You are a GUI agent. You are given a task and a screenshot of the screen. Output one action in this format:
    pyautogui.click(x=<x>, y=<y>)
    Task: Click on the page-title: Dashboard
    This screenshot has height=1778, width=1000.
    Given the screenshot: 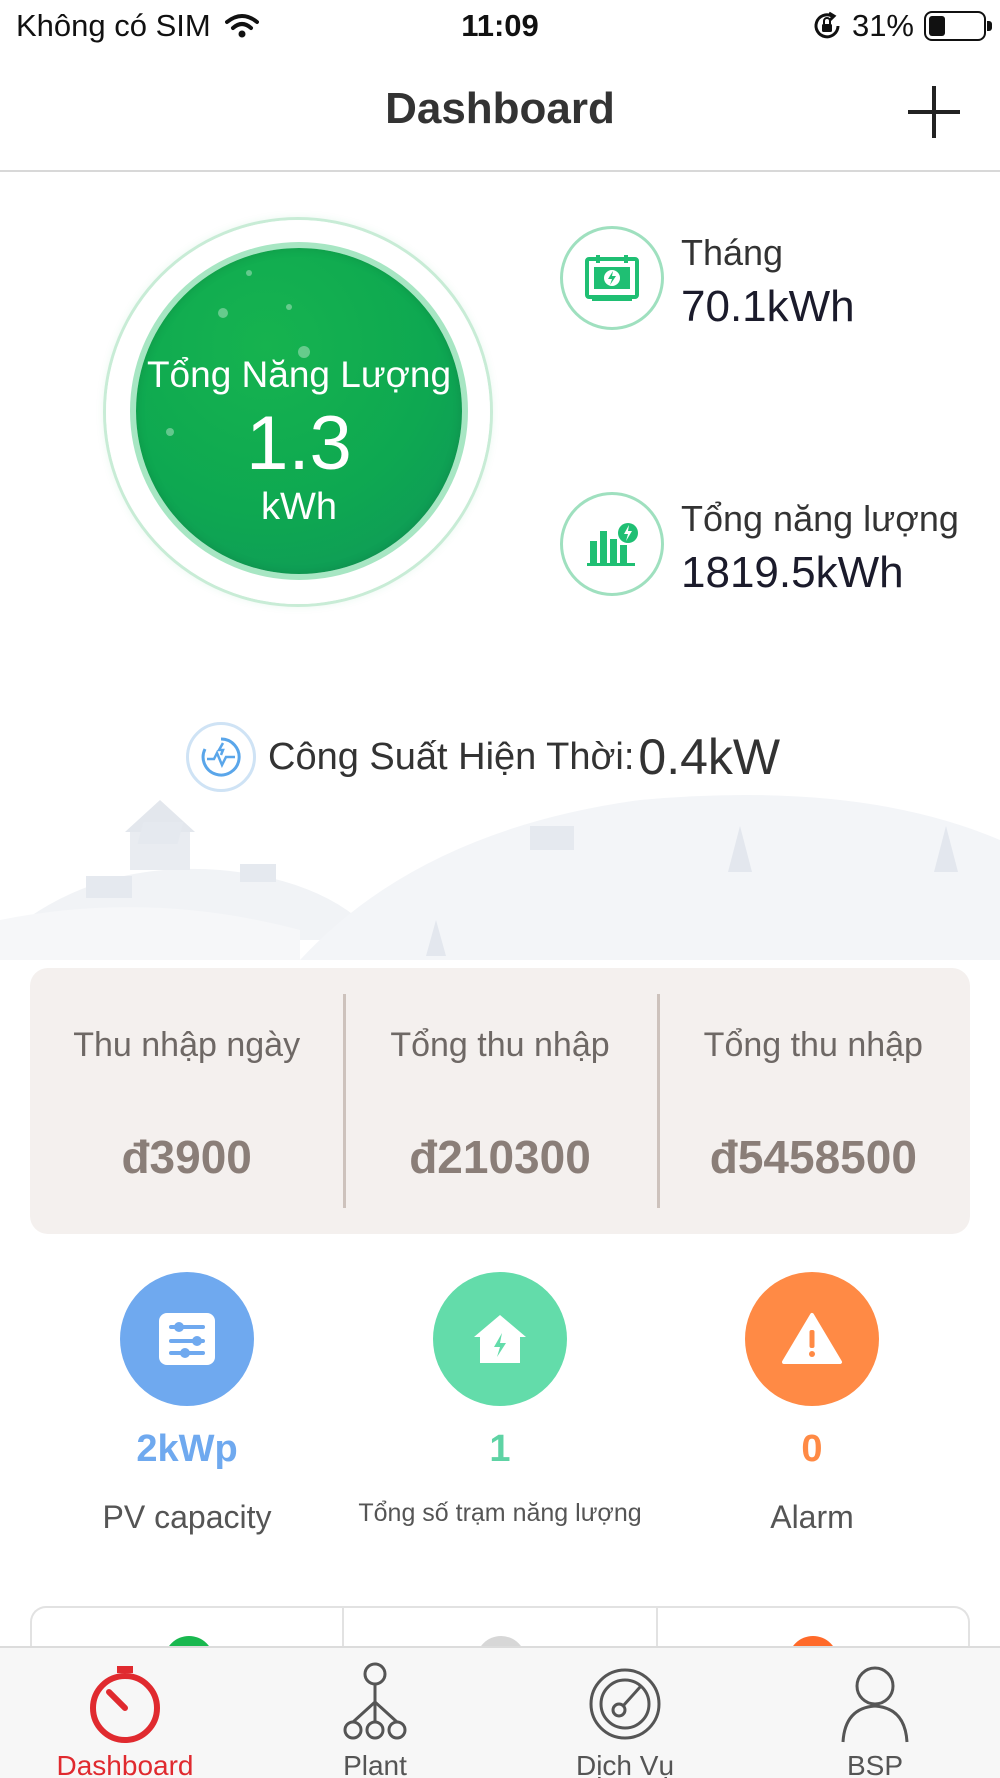 What is the action you would take?
    pyautogui.click(x=500, y=108)
    